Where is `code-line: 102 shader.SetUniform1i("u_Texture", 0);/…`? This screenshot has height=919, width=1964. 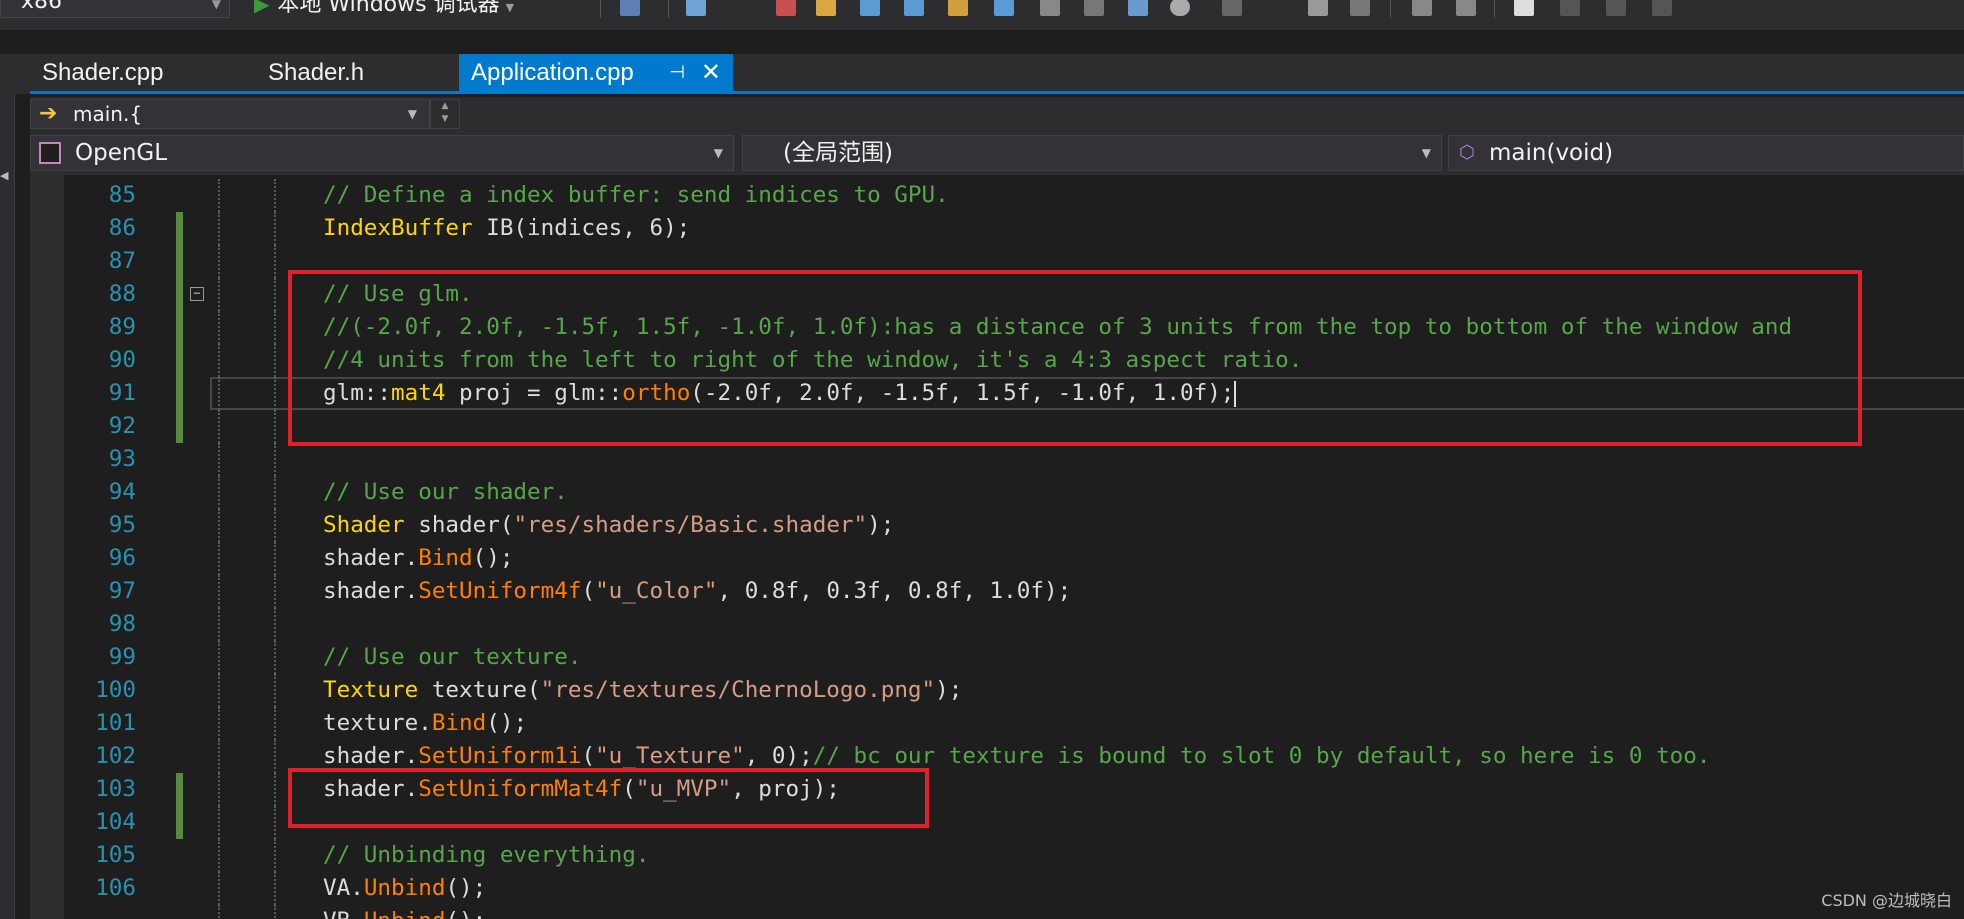
code-line: 102 shader.SetUniform1i("u_Texture", 0);/… is located at coordinates (1014, 756).